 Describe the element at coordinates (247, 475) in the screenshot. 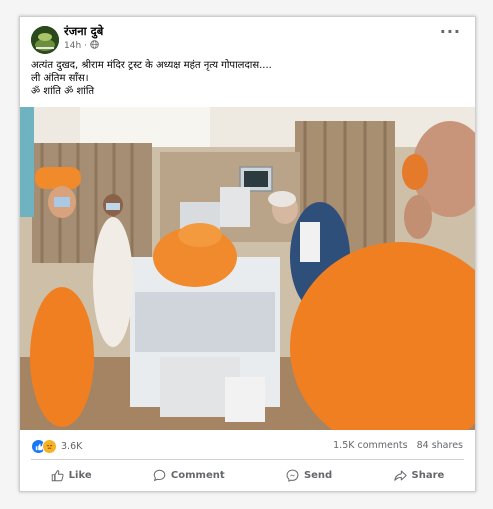

I see `post-actions-bar: Like Comment Send Share` at that location.